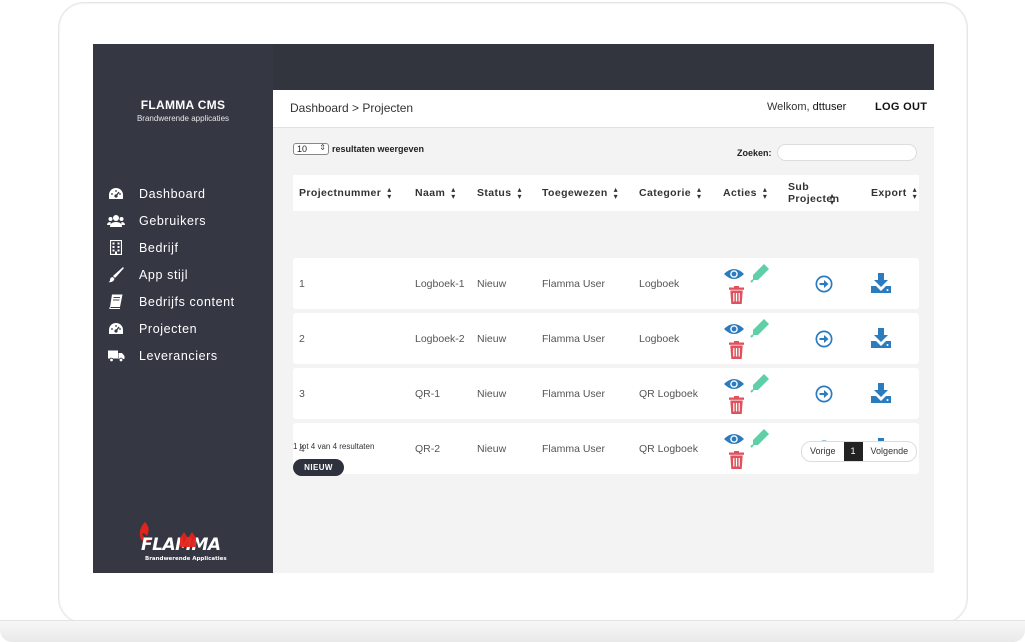 This screenshot has height=642, width=1025. I want to click on sidebar-item-label: Bedrijfs content, so click(187, 301).